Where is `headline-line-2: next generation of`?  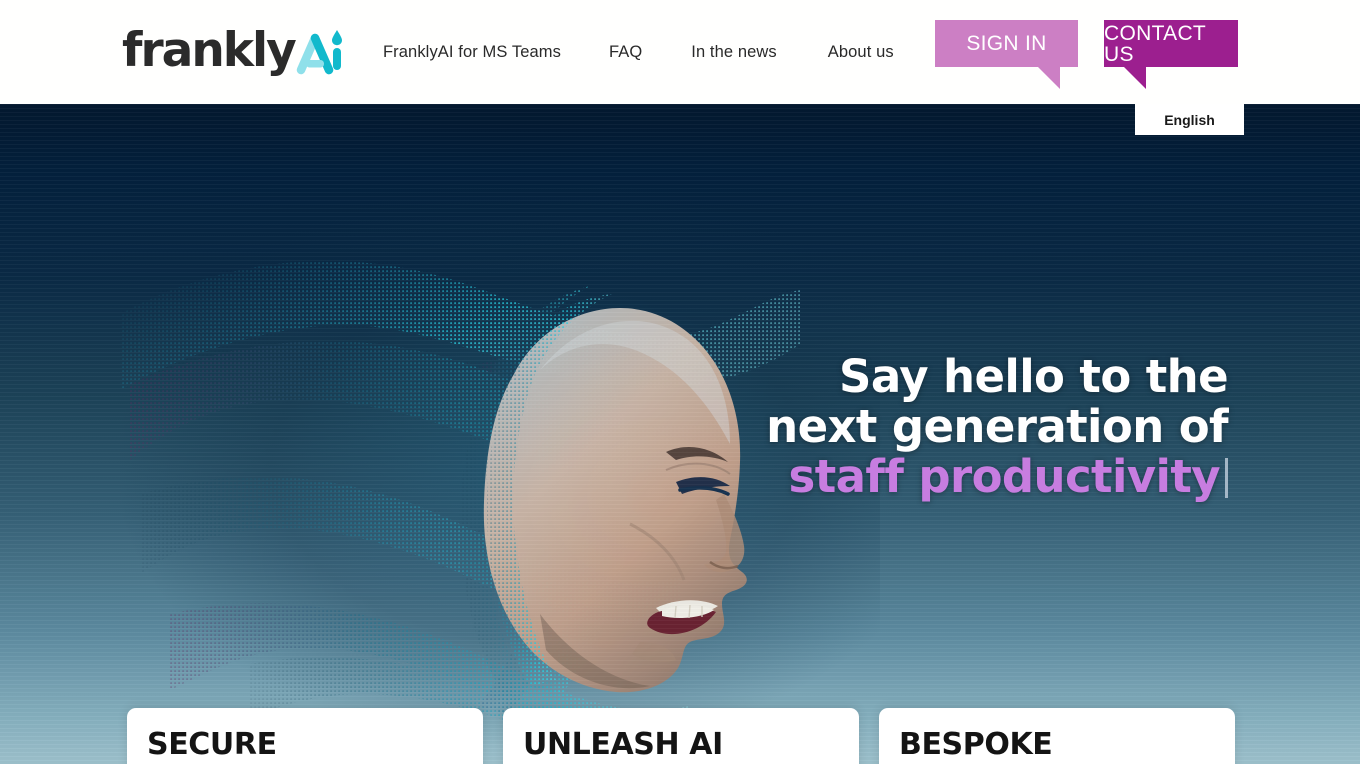 headline-line-2: next generation of is located at coordinates (997, 426).